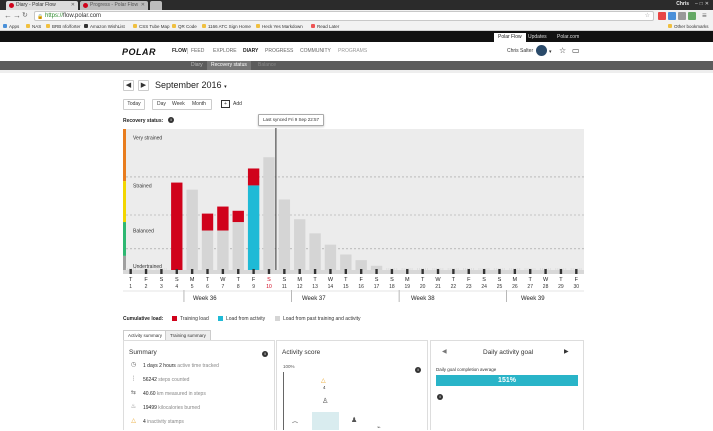  What do you see at coordinates (454, 287) in the screenshot?
I see `day-number: 22` at bounding box center [454, 287].